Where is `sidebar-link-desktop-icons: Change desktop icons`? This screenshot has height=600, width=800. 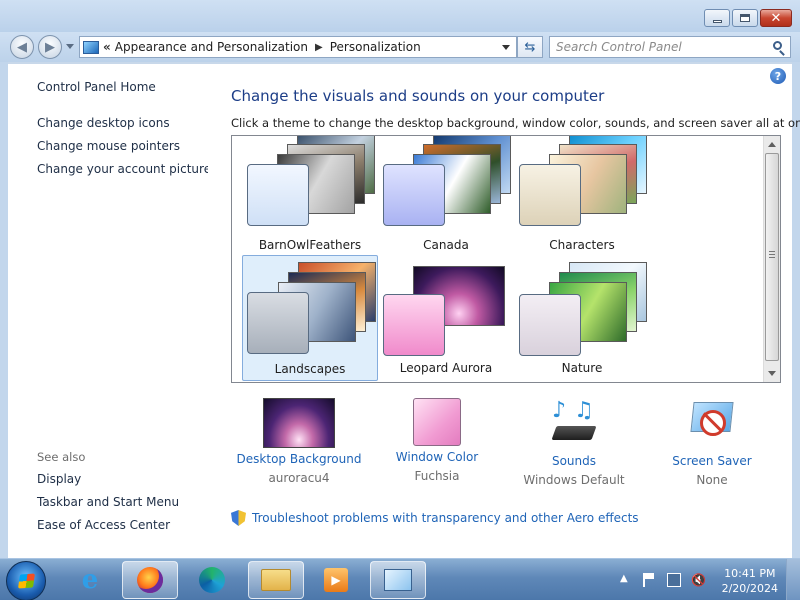 sidebar-link-desktop-icons: Change desktop icons is located at coordinates (103, 123).